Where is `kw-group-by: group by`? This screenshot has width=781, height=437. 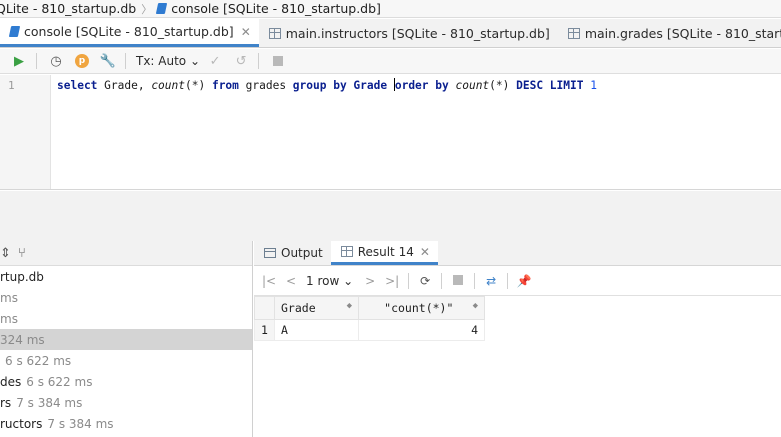 kw-group-by: group by is located at coordinates (319, 85).